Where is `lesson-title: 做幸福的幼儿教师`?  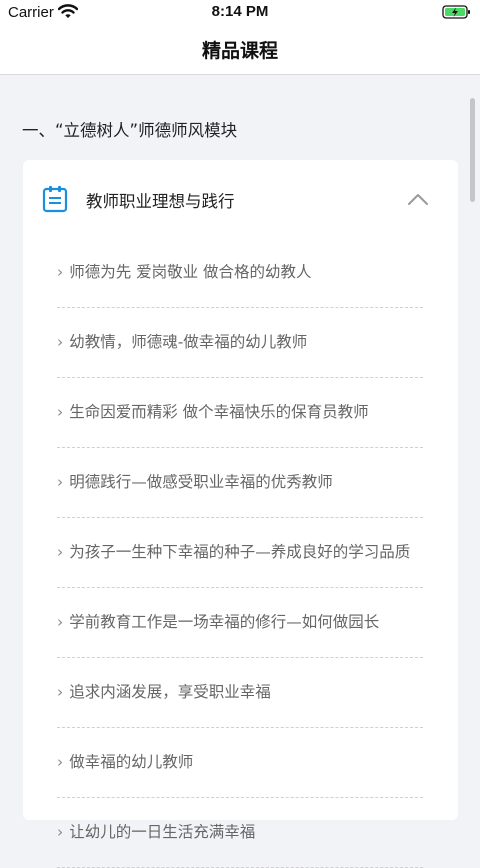 lesson-title: 做幸福的幼儿教师 is located at coordinates (131, 762).